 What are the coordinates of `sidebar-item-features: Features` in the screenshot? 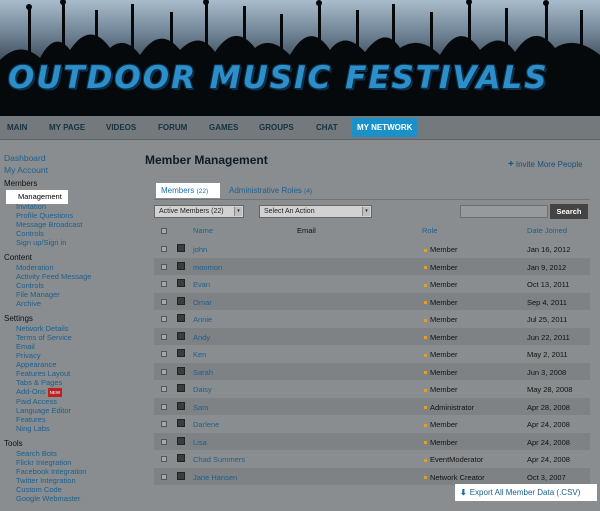 It's located at (70, 419).